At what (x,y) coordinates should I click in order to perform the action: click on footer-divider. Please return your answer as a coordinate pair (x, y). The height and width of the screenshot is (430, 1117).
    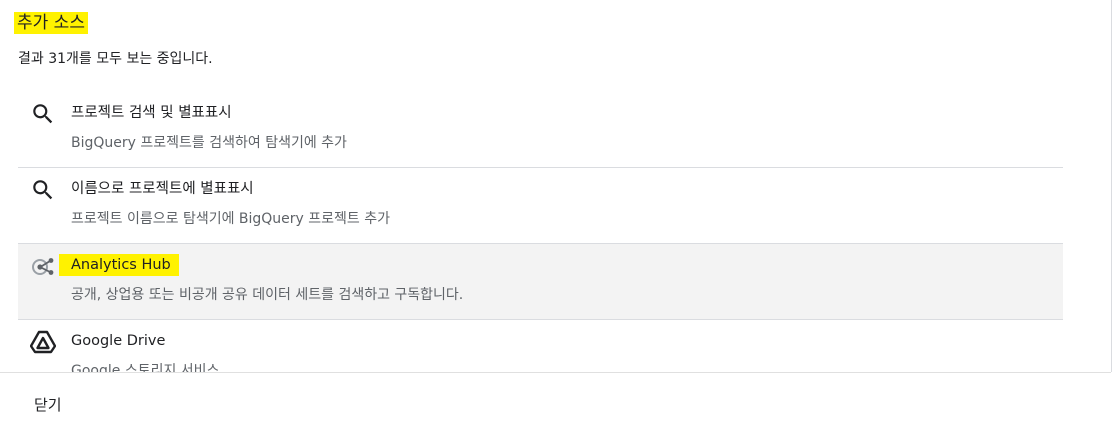
    Looking at the image, I should click on (555, 372).